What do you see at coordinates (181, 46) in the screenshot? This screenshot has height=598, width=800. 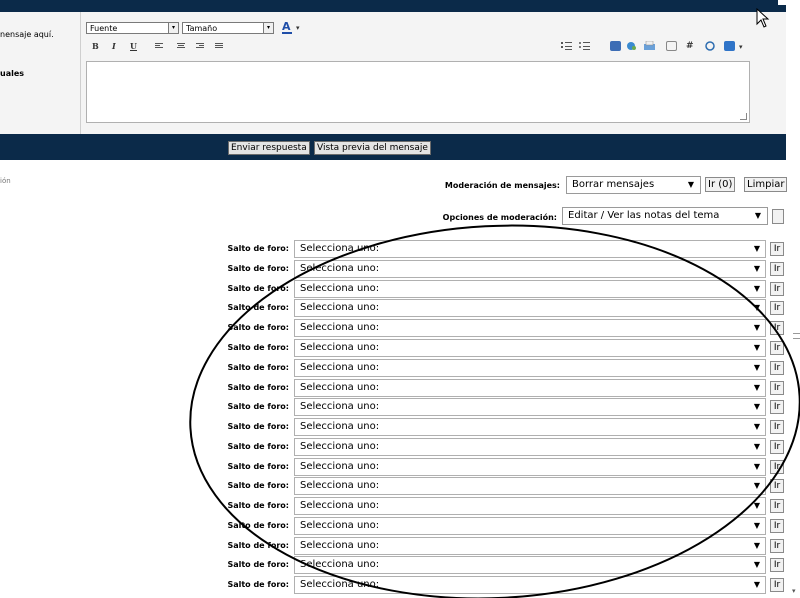 I see `align-center-icon` at bounding box center [181, 46].